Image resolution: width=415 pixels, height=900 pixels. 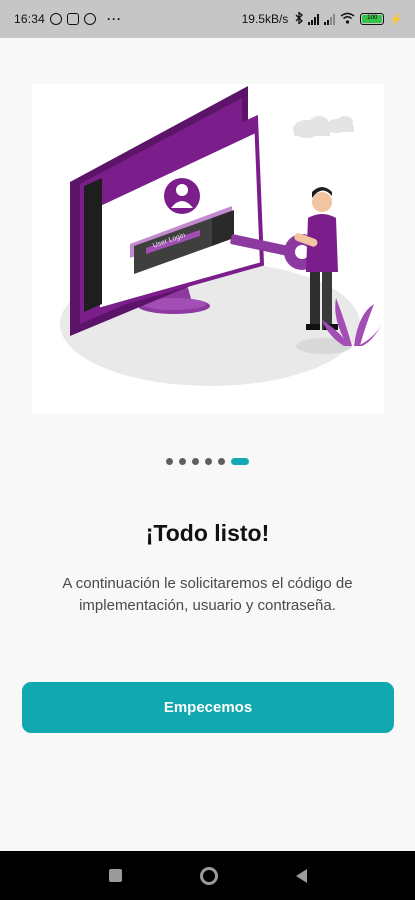 What do you see at coordinates (265, 19) in the screenshot?
I see `network-speed: 19.5kB/s` at bounding box center [265, 19].